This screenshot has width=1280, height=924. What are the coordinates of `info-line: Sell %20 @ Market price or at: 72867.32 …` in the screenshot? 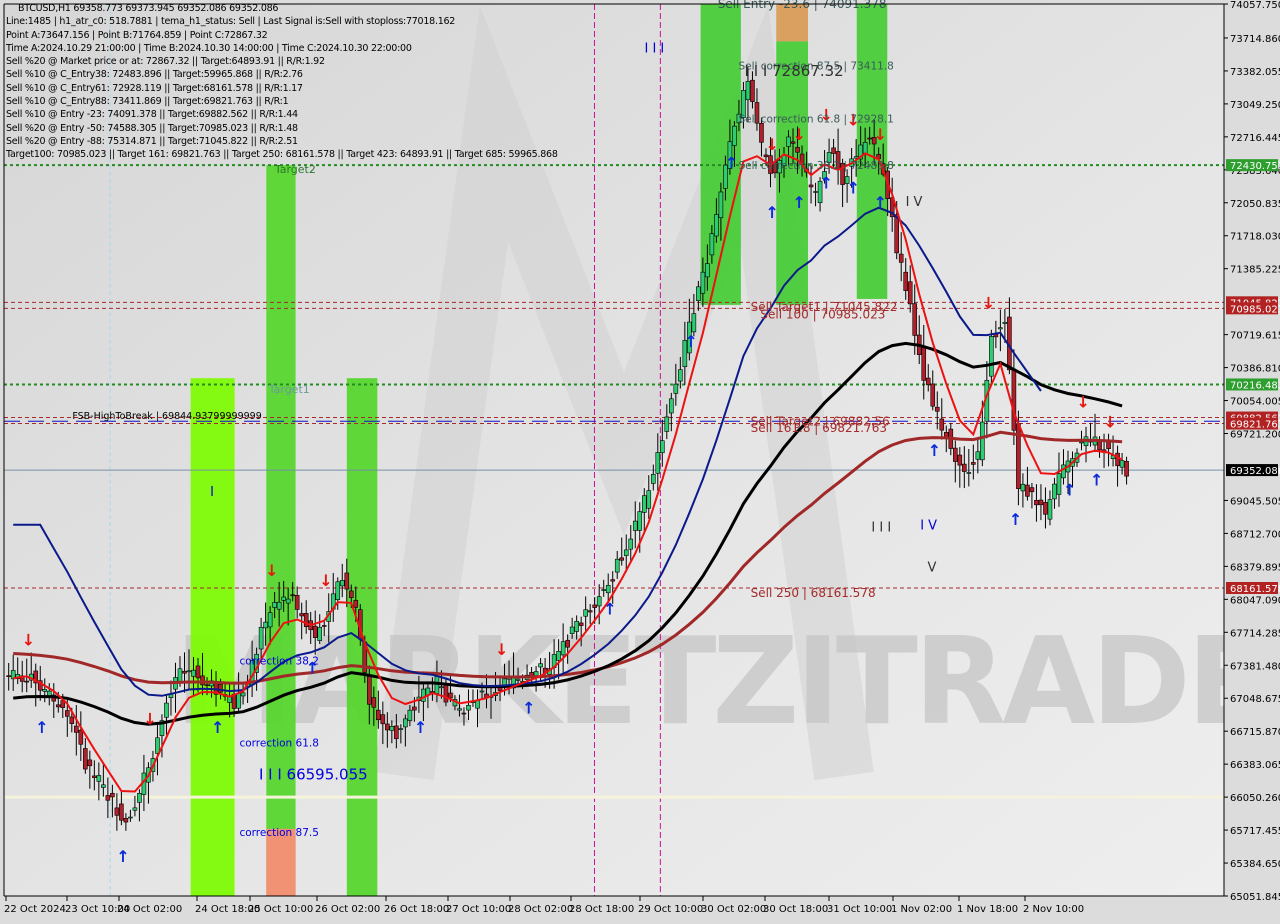 It's located at (165, 62).